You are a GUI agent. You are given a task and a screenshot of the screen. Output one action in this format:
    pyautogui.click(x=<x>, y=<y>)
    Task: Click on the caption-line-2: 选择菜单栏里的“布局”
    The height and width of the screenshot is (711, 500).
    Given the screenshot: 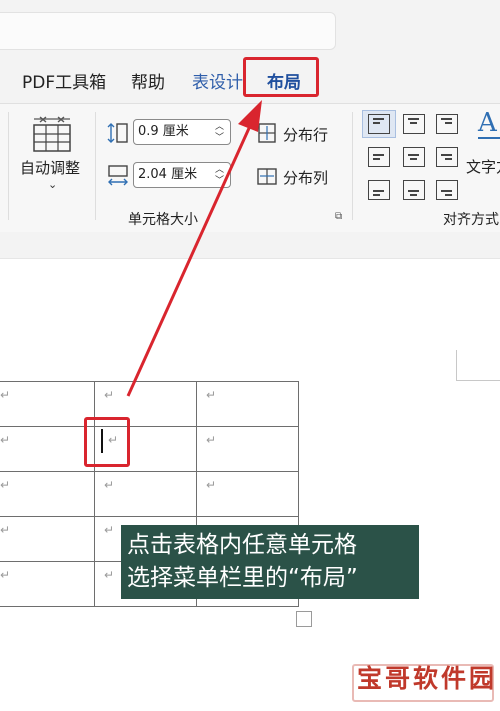 What is the action you would take?
    pyautogui.click(x=242, y=578)
    